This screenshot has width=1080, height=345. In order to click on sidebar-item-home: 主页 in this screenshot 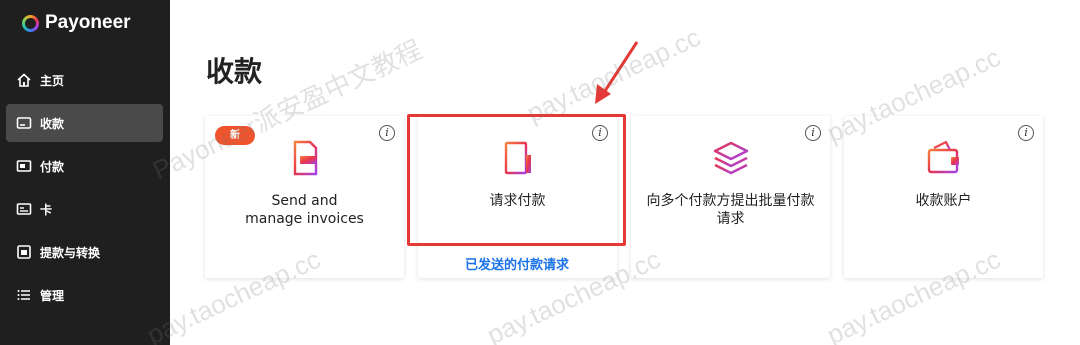, I will do `click(84, 80)`.